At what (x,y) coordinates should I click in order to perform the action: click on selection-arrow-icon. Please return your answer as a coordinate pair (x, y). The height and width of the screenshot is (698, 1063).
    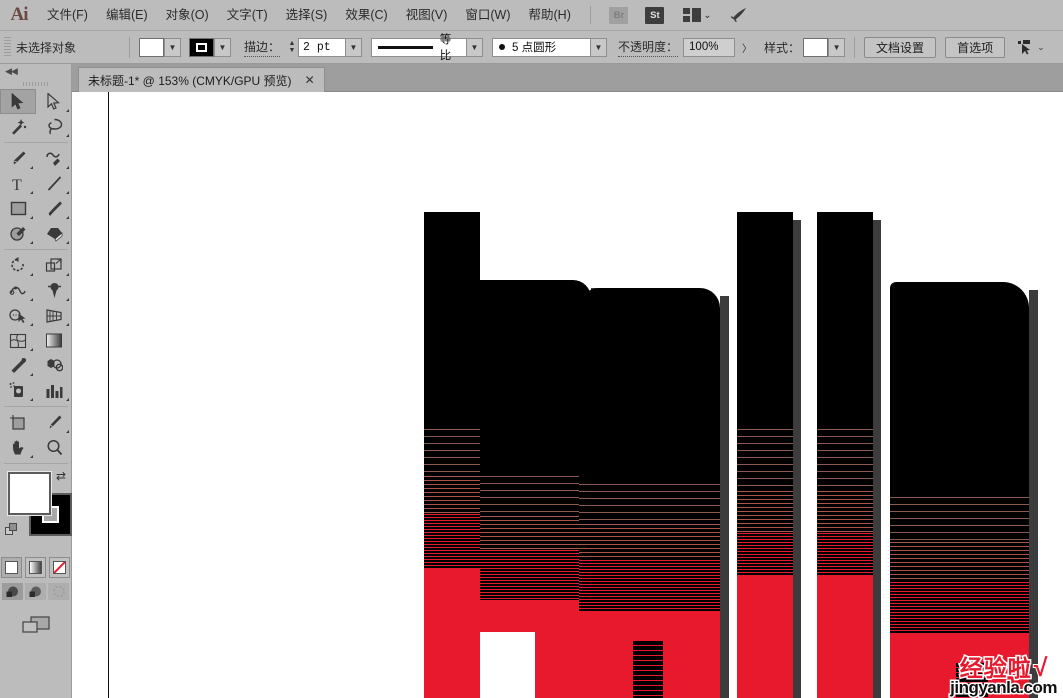
    Looking at the image, I should click on (17, 101).